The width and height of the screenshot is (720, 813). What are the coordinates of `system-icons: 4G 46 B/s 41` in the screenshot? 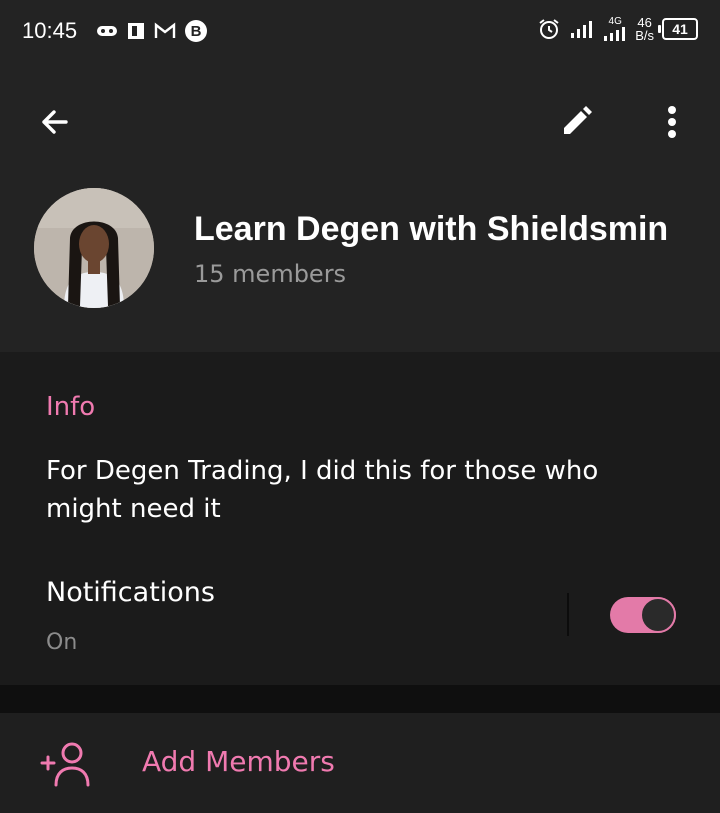 It's located at (617, 29).